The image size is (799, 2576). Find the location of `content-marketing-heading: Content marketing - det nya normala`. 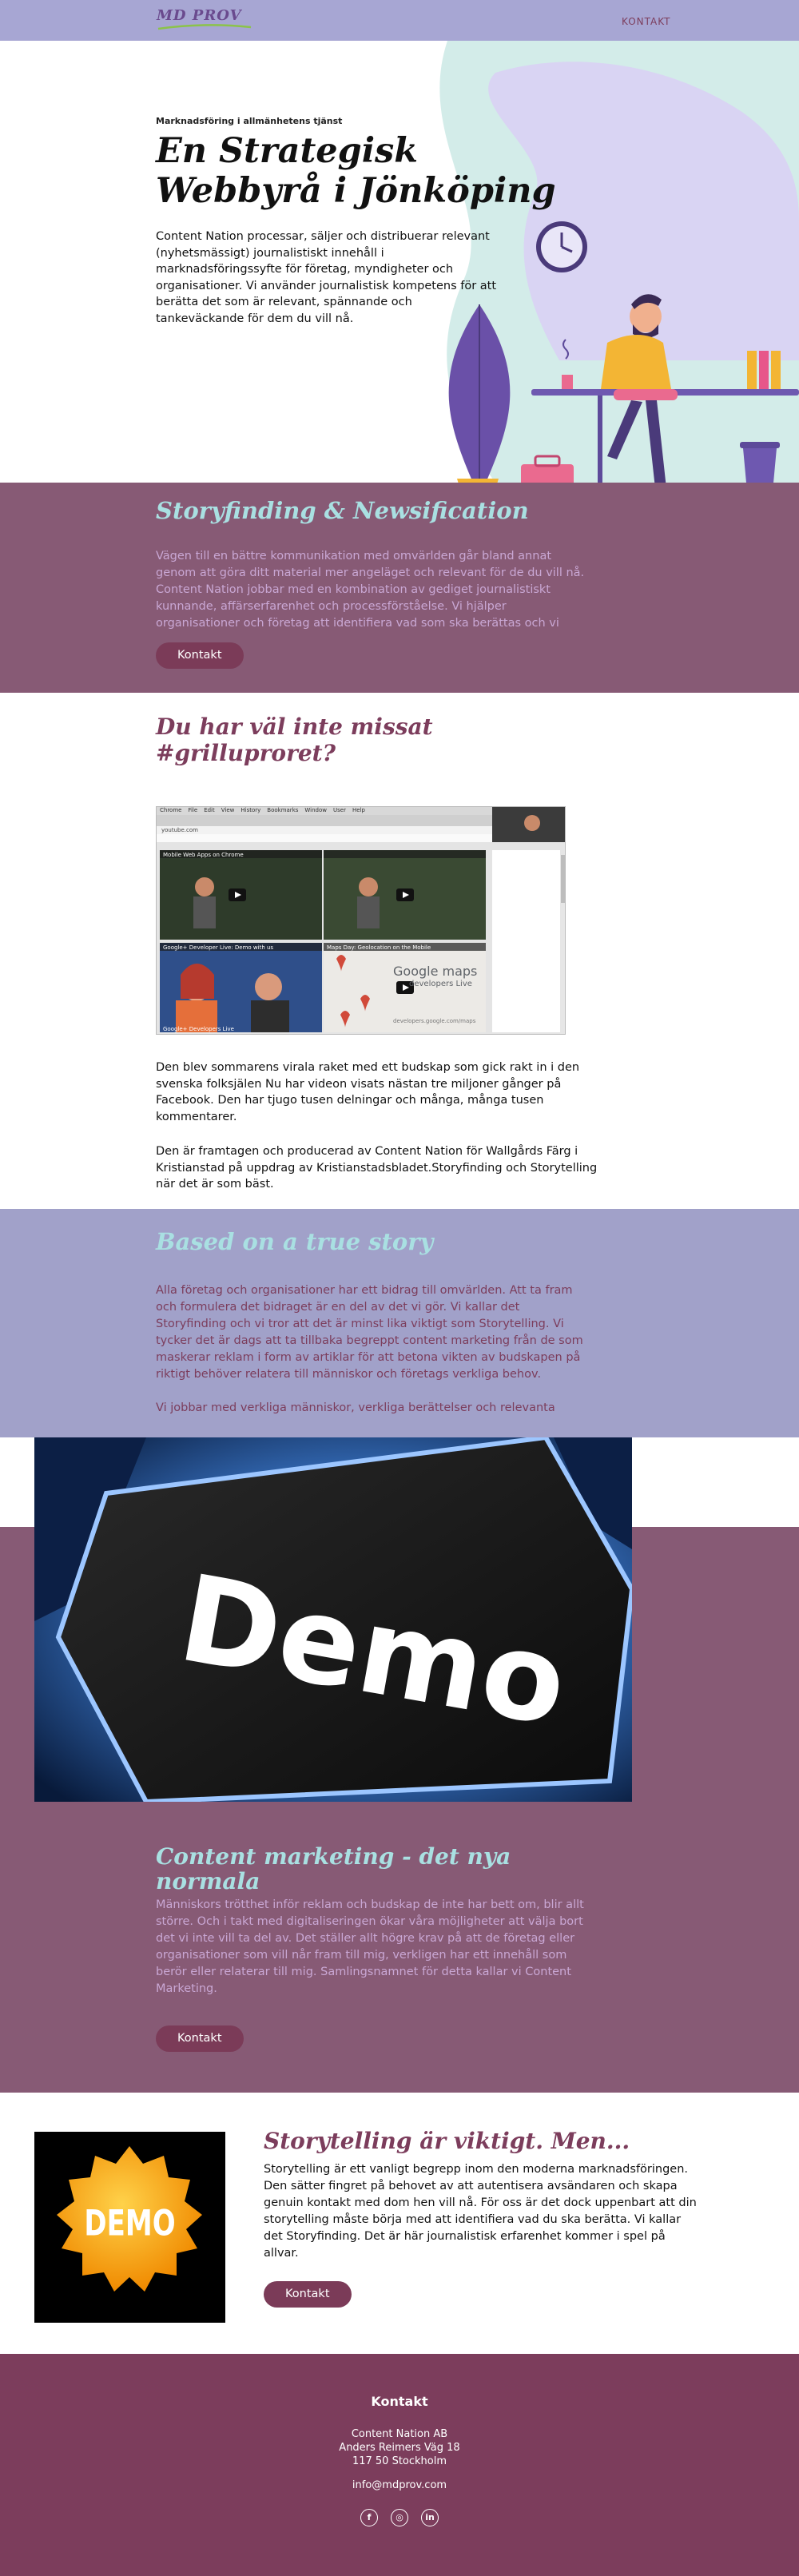

content-marketing-heading: Content marketing - det nya normala is located at coordinates (333, 1868).